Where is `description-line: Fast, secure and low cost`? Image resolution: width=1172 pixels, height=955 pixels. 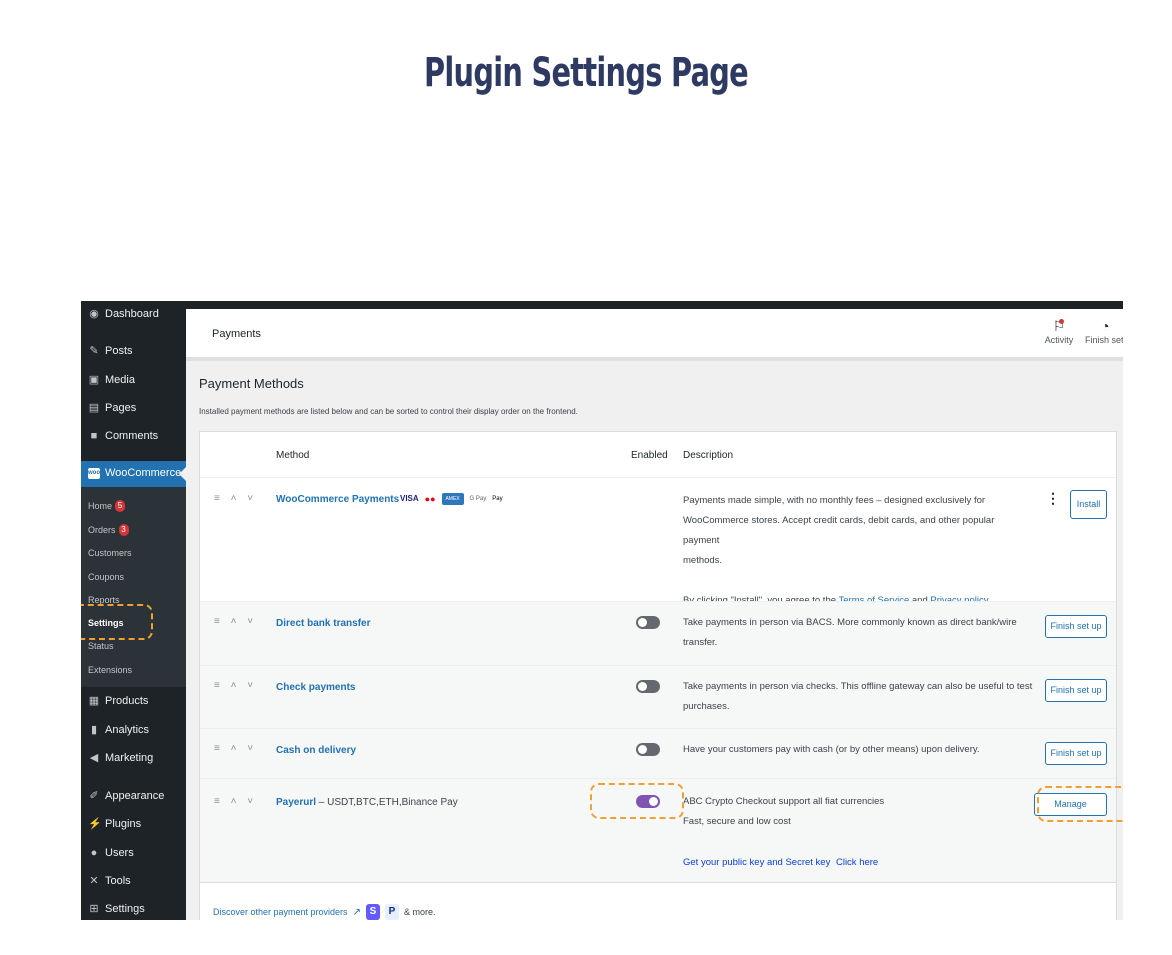 description-line: Fast, secure and low cost is located at coordinates (737, 821).